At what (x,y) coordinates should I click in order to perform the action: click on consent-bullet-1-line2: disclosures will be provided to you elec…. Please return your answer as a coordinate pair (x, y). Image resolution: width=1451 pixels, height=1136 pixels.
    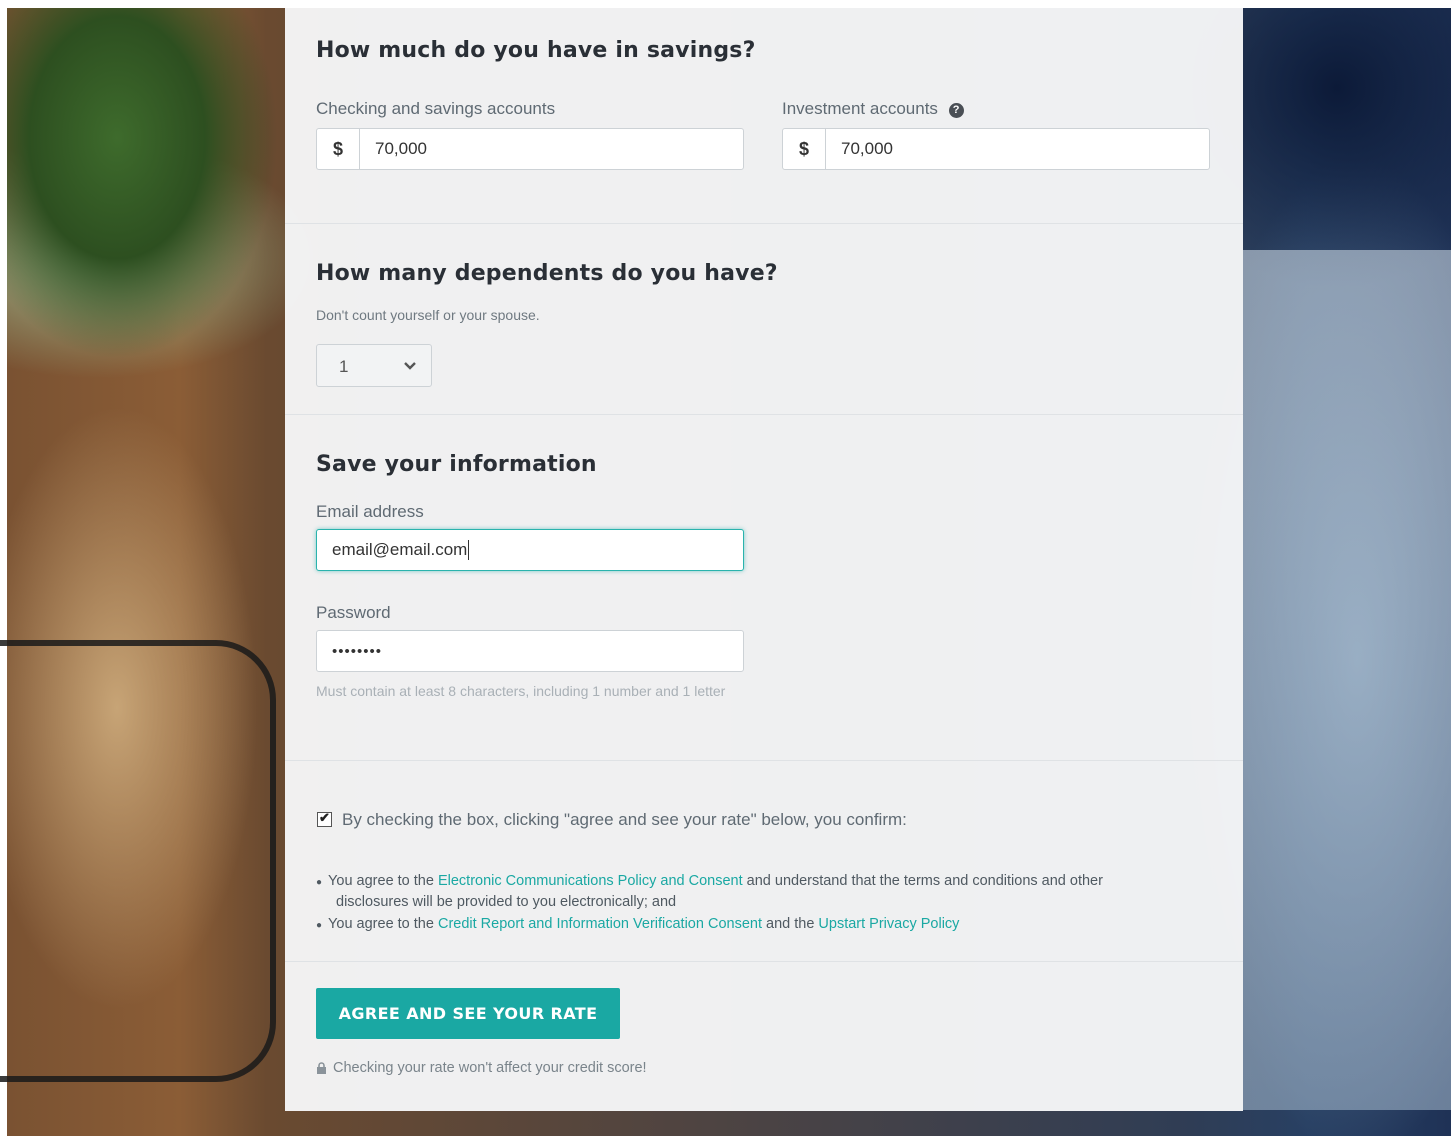
    Looking at the image, I should click on (506, 902).